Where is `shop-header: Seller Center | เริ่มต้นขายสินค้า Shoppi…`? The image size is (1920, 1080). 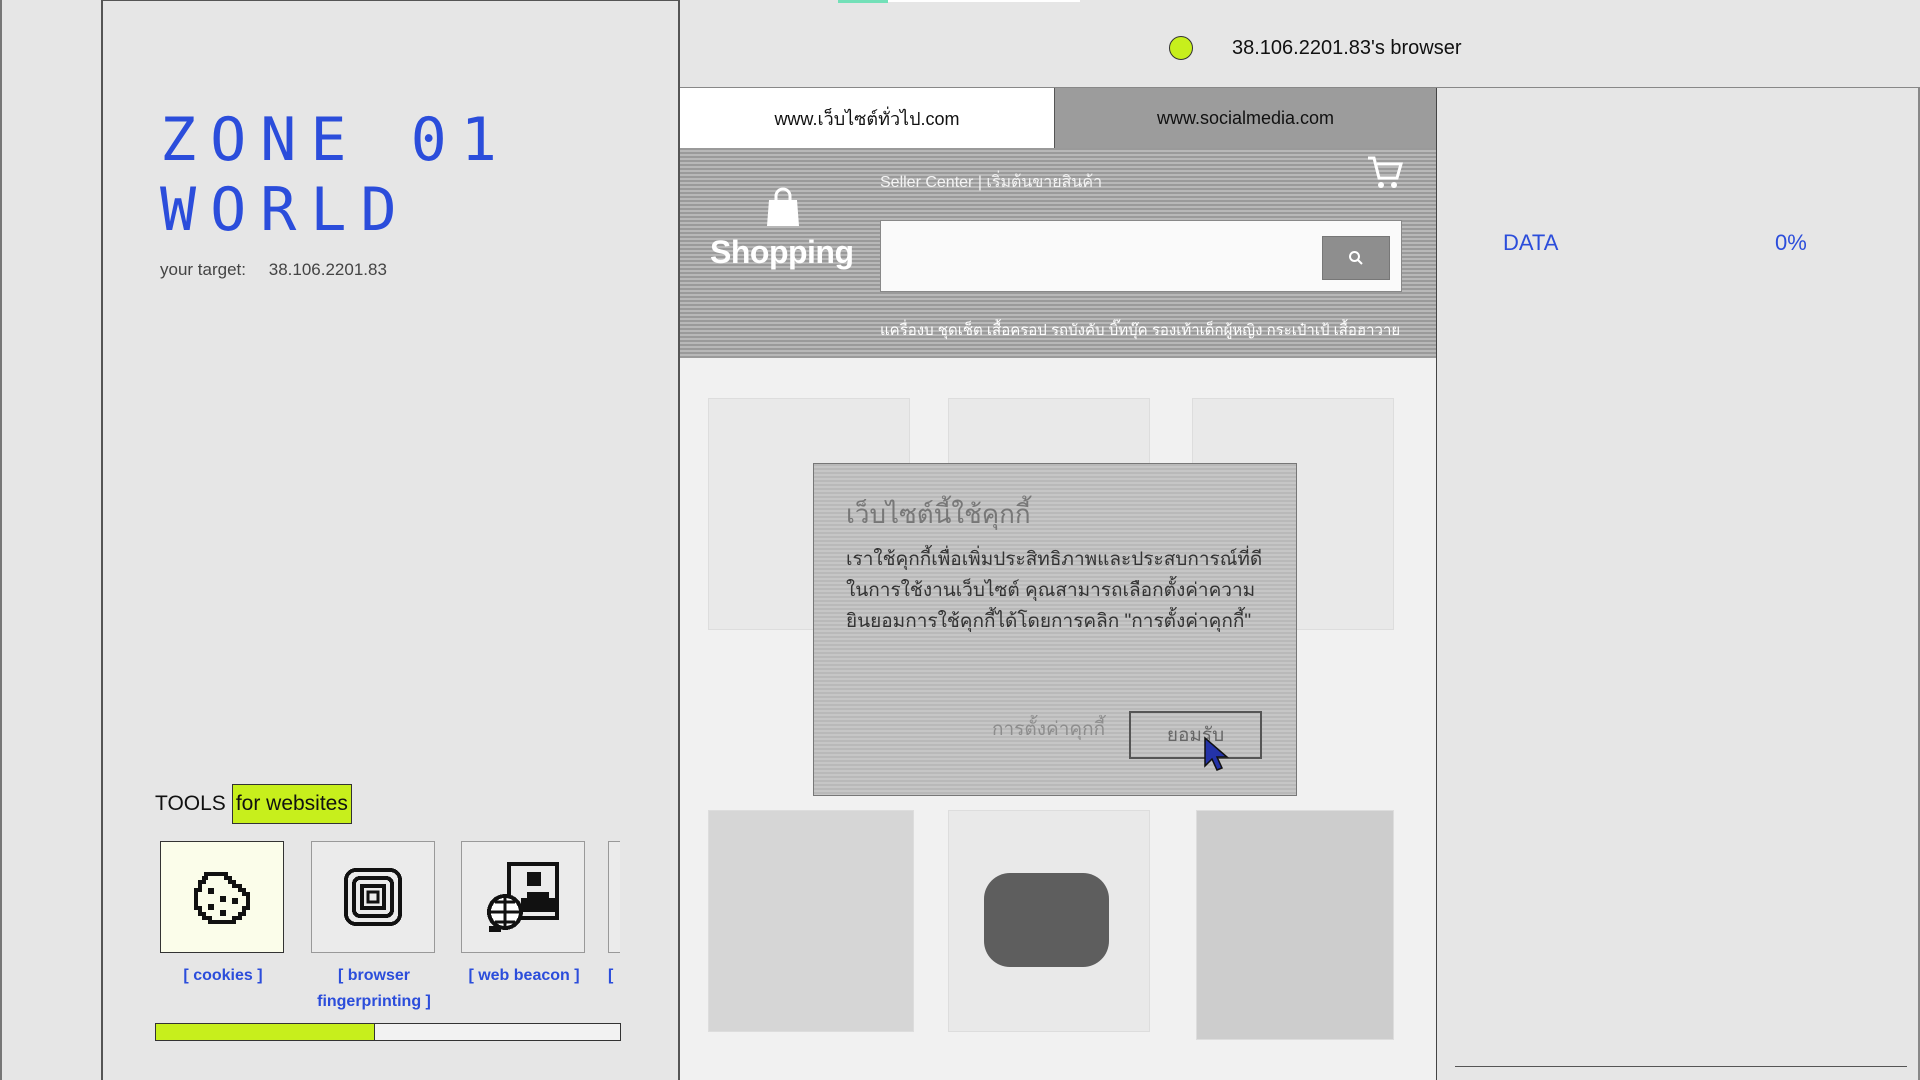 shop-header: Seller Center | เริ่มต้นขายสินค้า Shoppi… is located at coordinates (1058, 253).